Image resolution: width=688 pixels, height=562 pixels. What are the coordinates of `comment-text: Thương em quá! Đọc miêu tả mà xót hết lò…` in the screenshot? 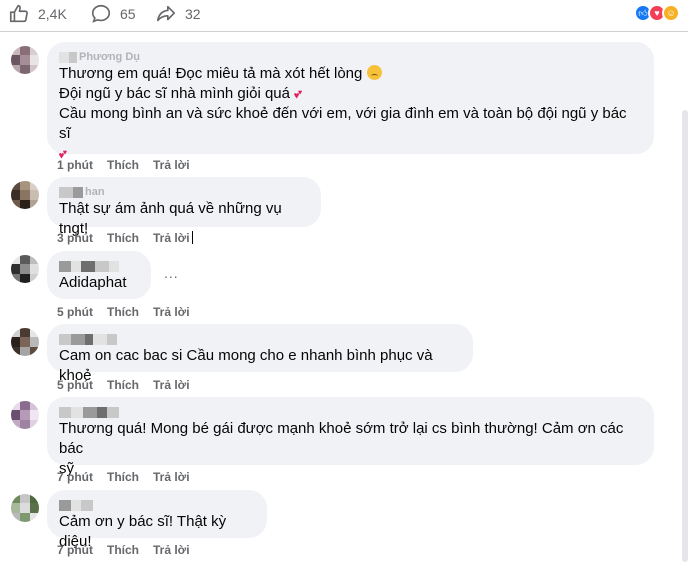 It's located at (343, 113).